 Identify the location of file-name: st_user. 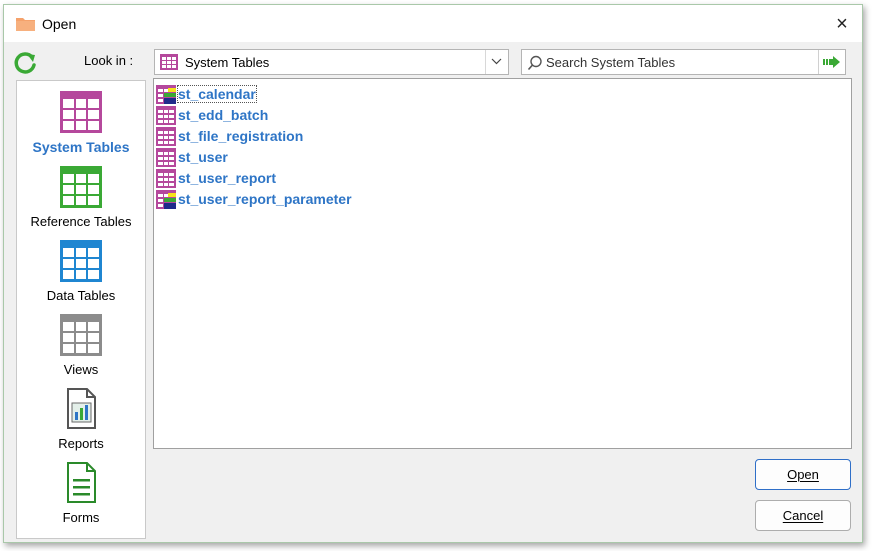
(203, 157).